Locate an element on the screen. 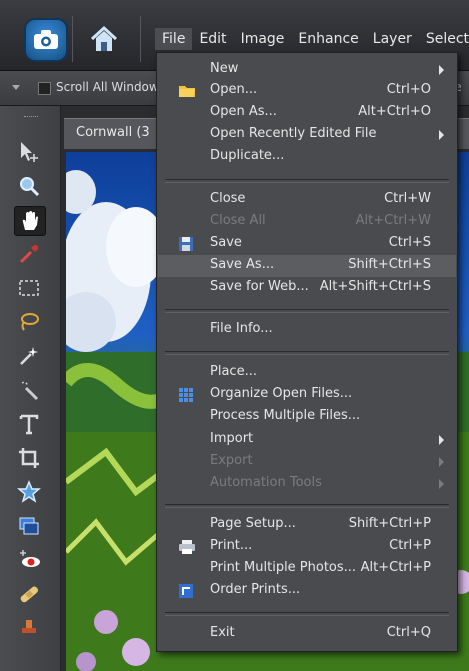  menu-item-print: Print... Ctrl+P is located at coordinates (307, 547).